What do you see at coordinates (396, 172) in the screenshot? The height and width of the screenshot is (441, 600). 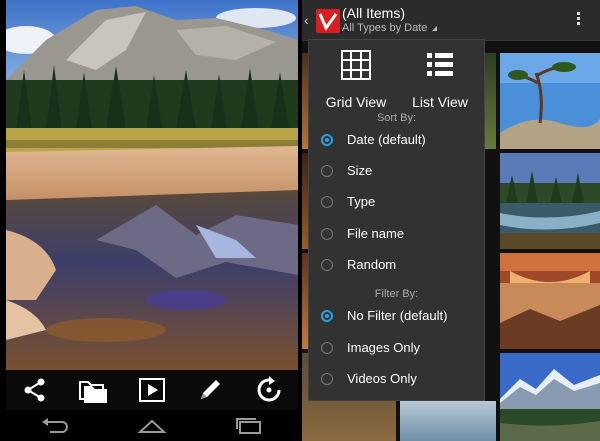 I see `sort-option-size: Size` at bounding box center [396, 172].